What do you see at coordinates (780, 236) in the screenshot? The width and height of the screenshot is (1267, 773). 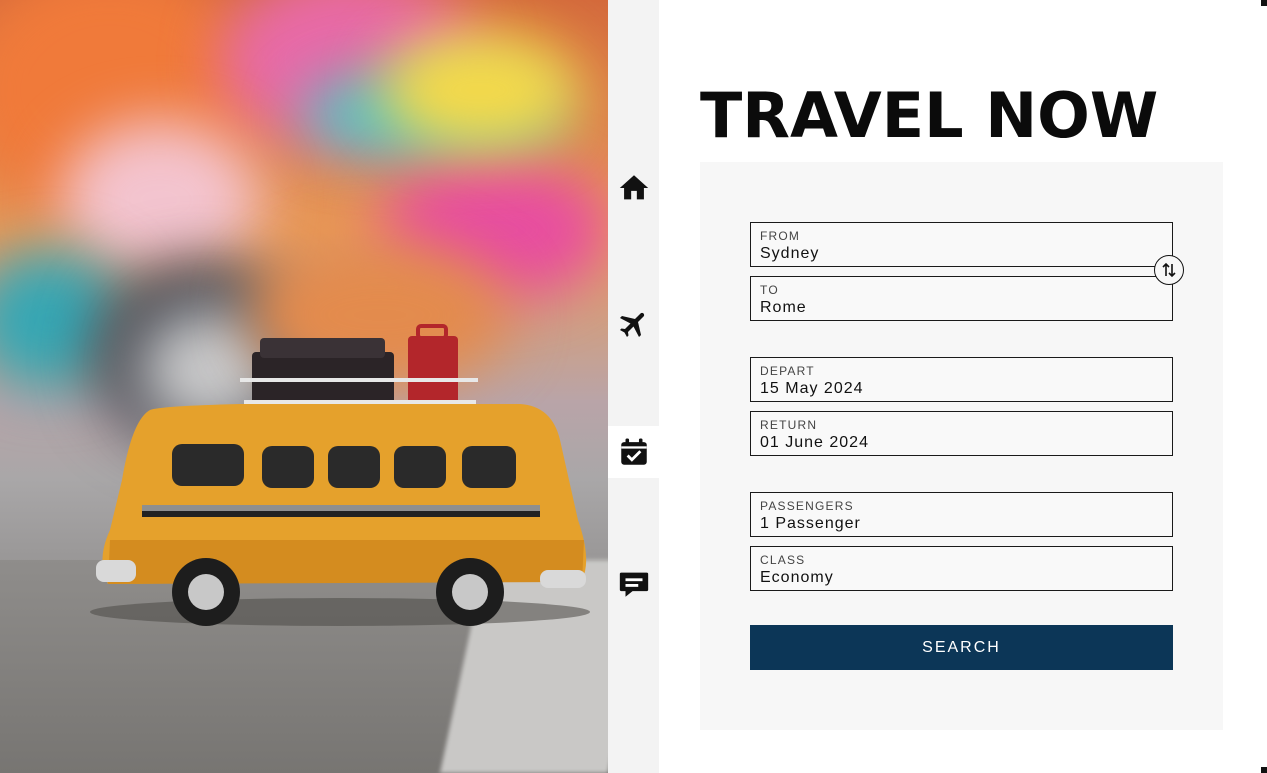 I see `from-label: FROM` at bounding box center [780, 236].